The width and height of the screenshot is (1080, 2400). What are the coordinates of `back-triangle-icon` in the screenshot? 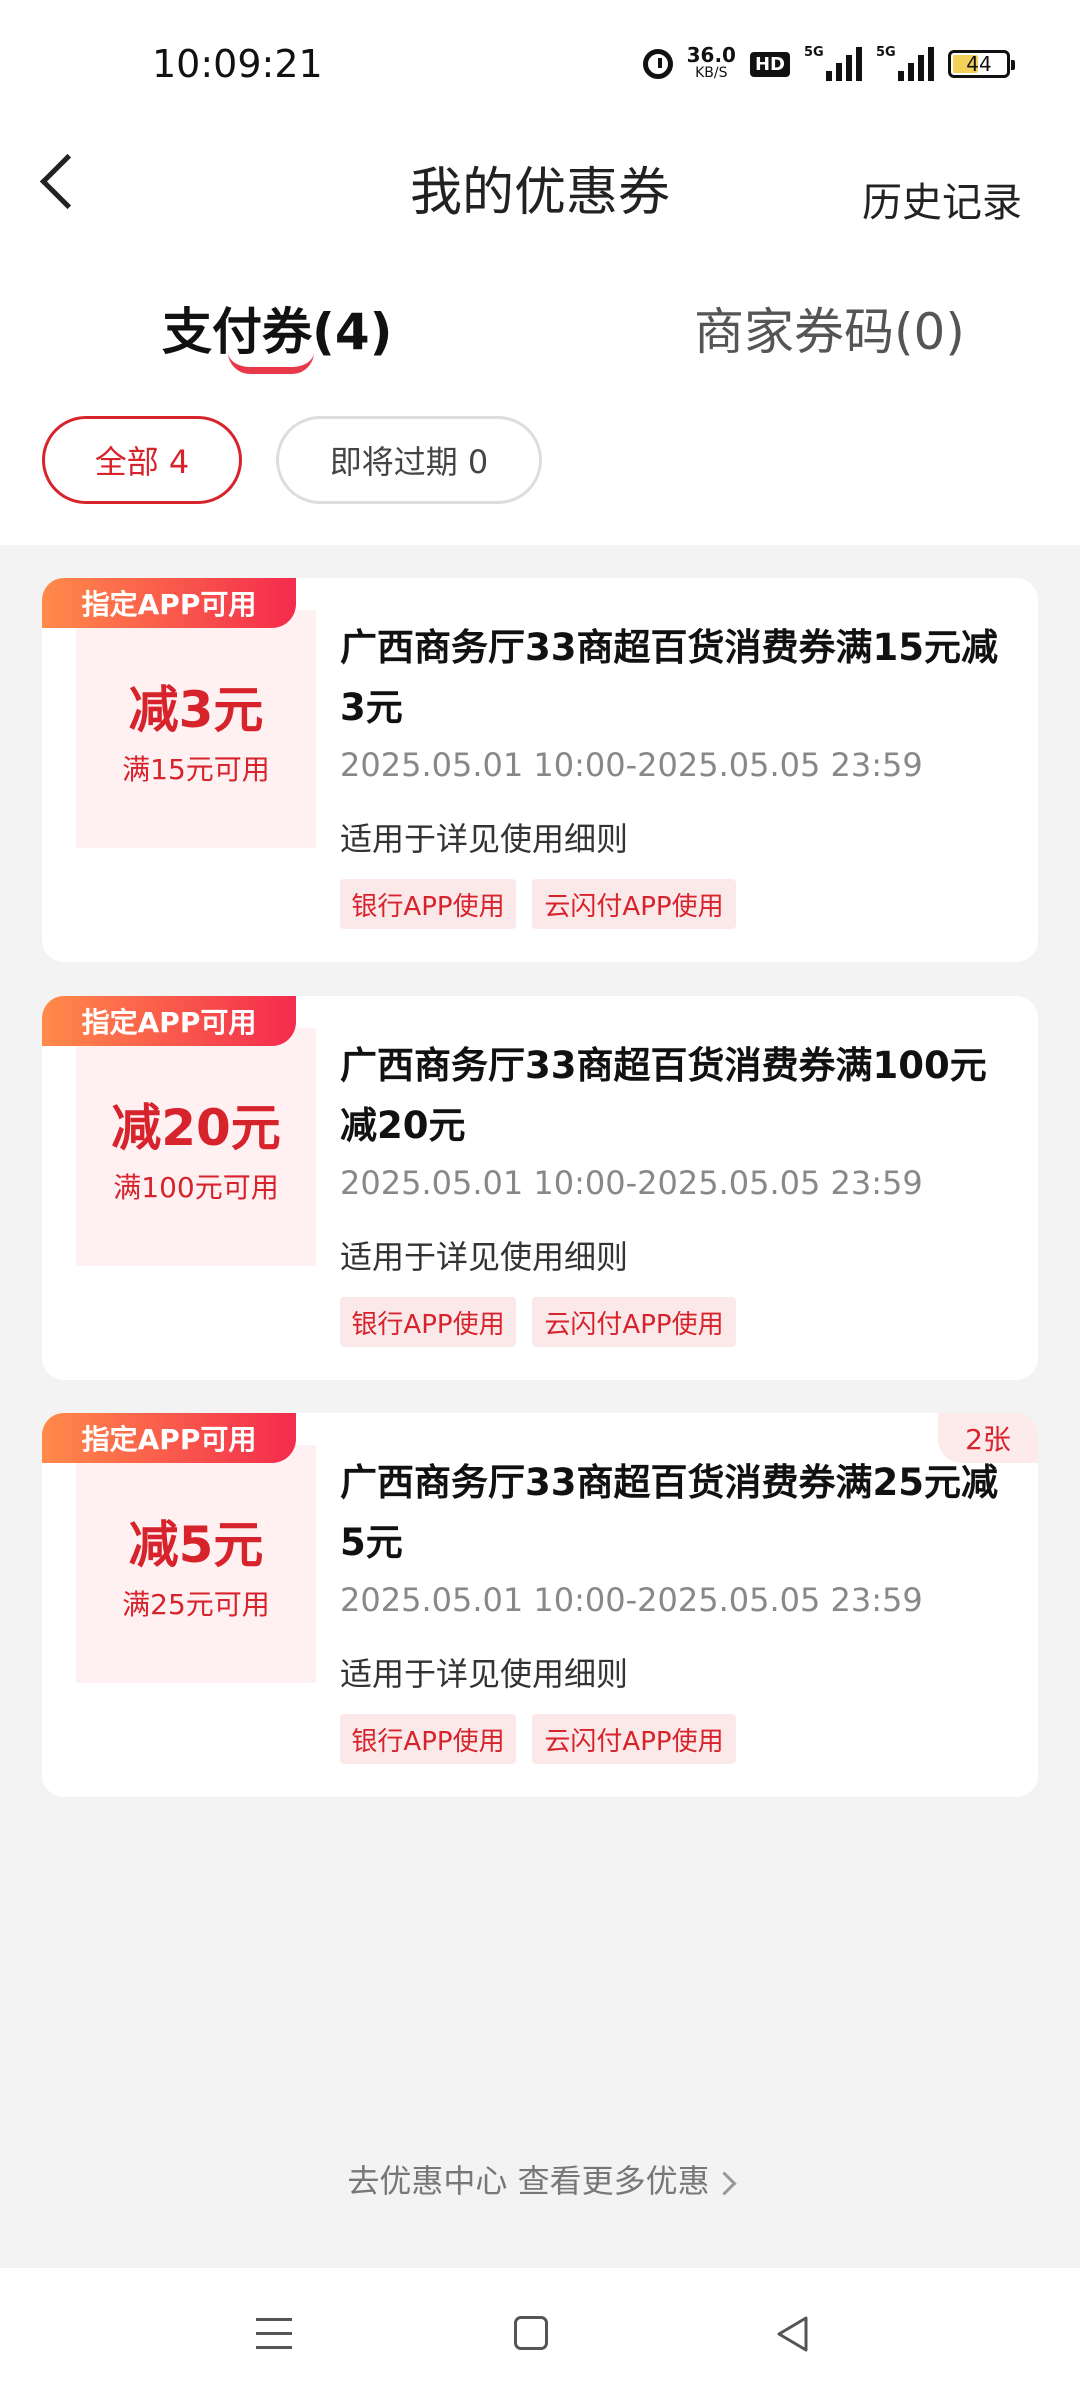 It's located at (792, 2334).